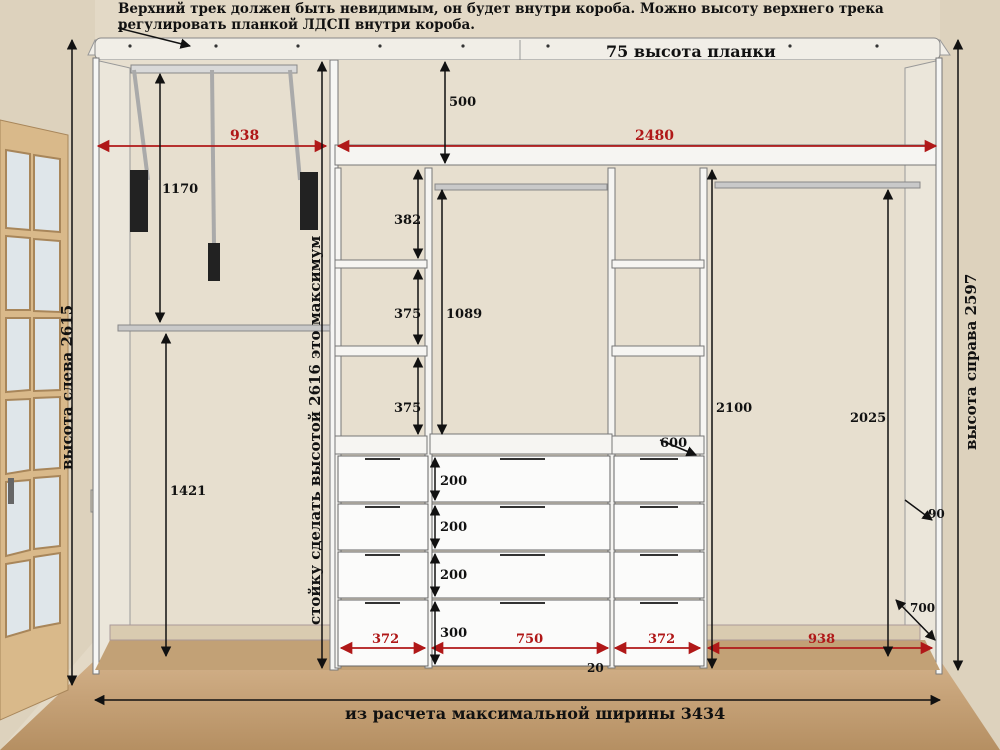 This screenshot has width=1000, height=750. I want to click on skirting-left, so click(225, 632).